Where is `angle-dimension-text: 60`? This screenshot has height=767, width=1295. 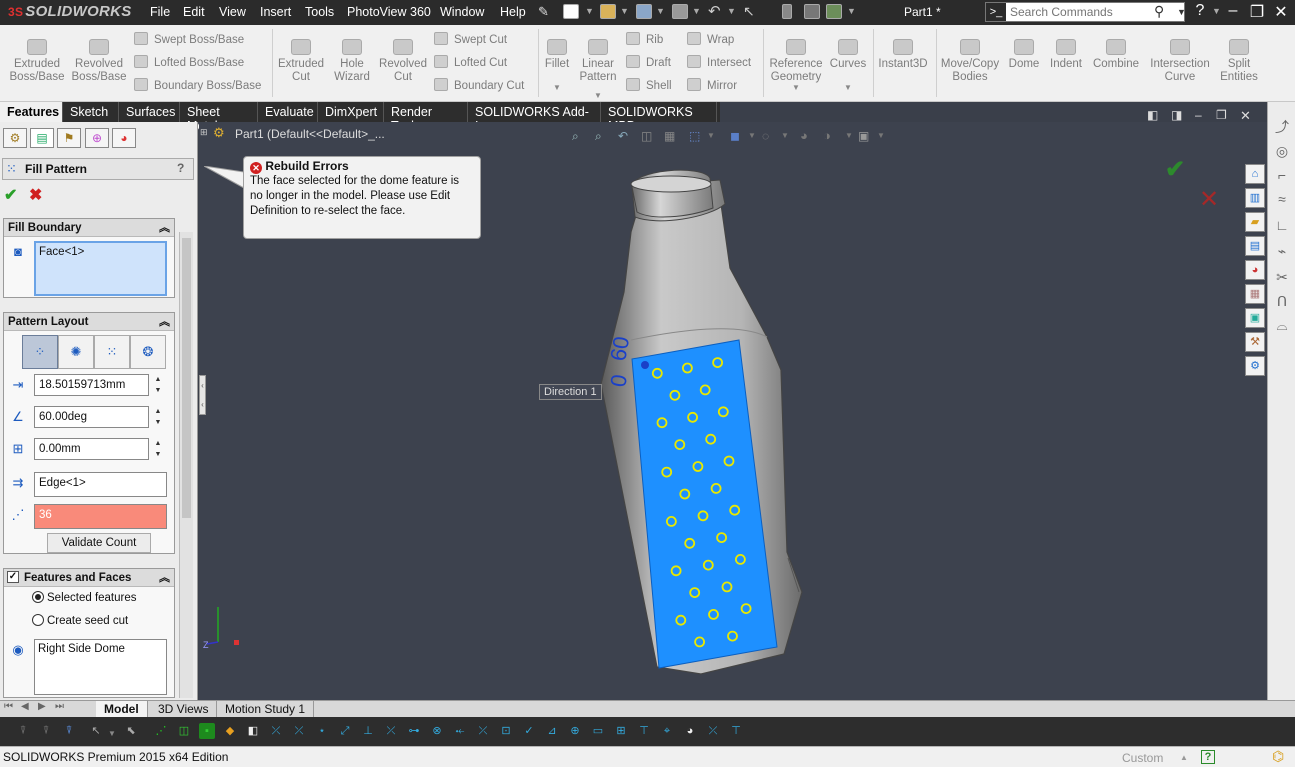
angle-dimension-text: 60 is located at coordinates (619, 348).